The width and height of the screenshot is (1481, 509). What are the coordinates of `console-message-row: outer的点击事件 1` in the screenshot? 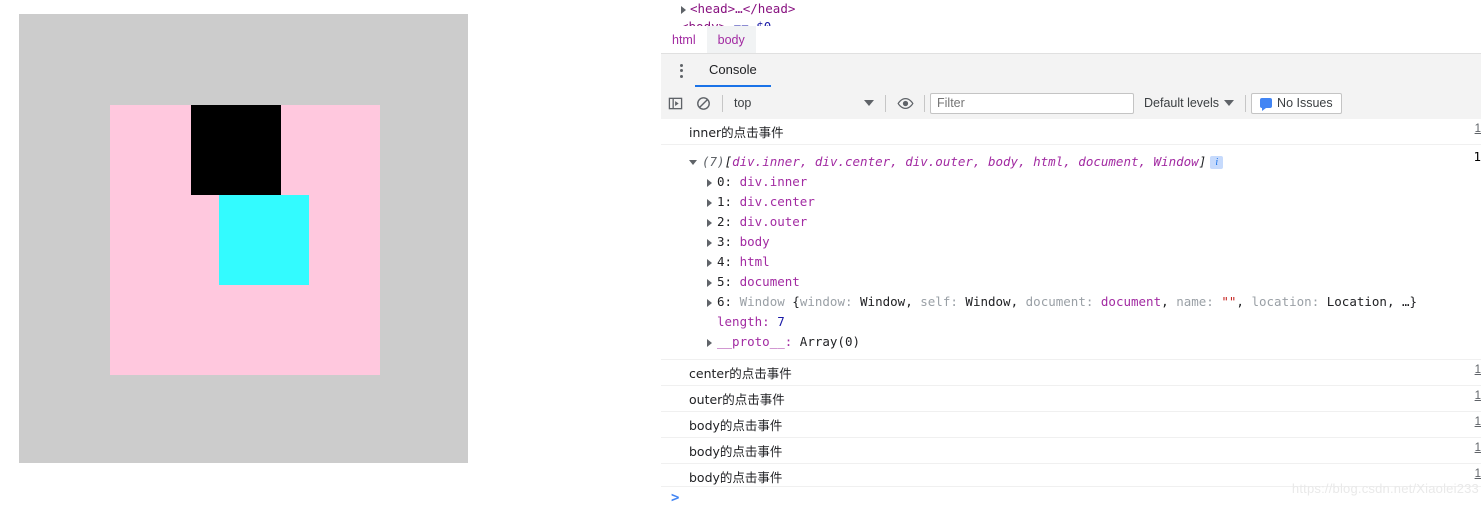 It's located at (1071, 399).